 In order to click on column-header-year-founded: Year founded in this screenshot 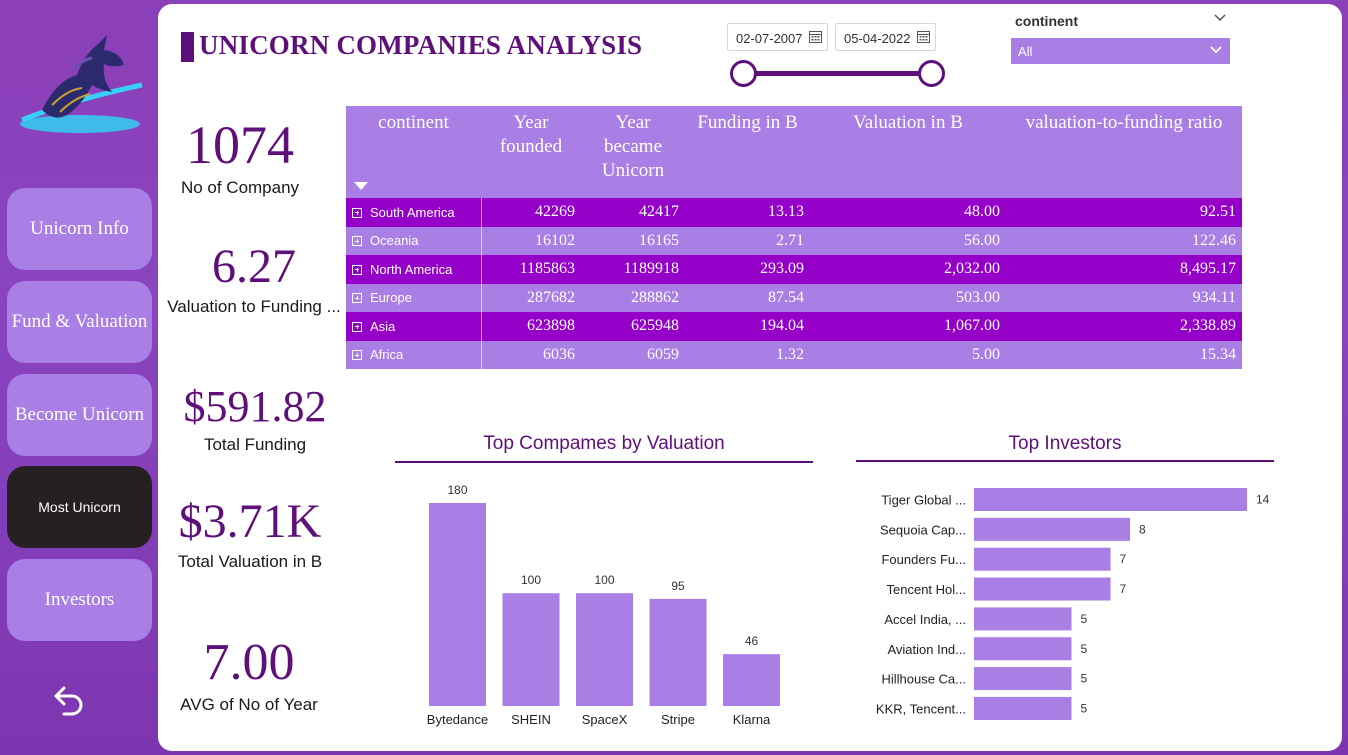, I will do `click(531, 152)`.